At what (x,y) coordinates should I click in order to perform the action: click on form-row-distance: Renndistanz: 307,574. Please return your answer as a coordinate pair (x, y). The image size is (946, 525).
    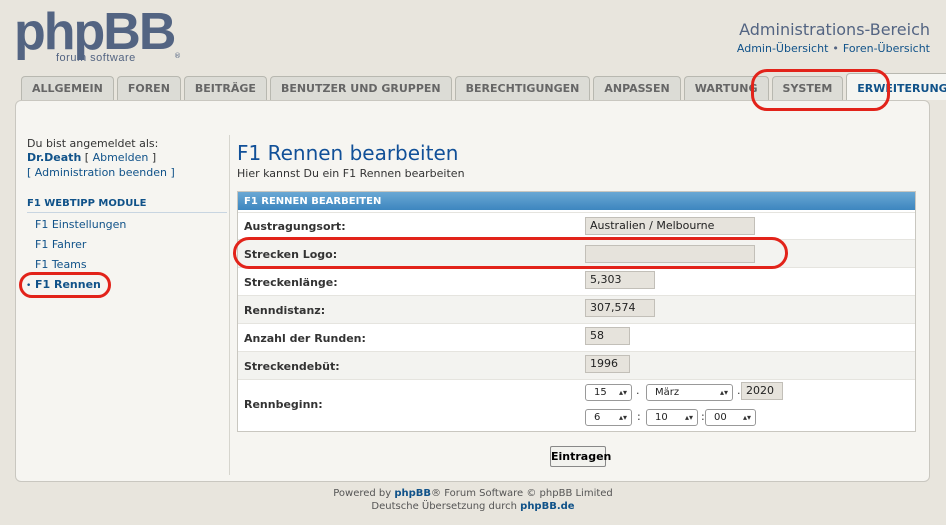
    Looking at the image, I should click on (576, 309).